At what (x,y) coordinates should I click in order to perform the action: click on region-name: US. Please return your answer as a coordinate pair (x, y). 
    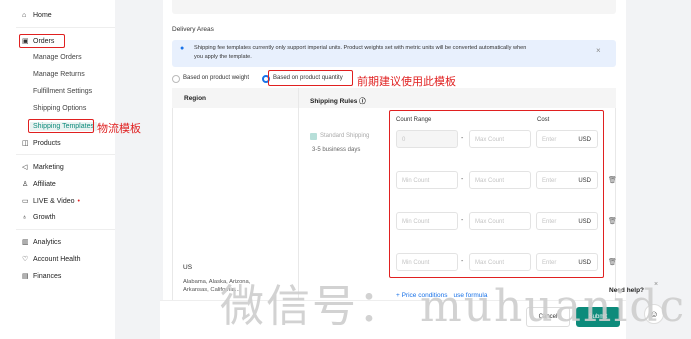
    Looking at the image, I should click on (188, 267).